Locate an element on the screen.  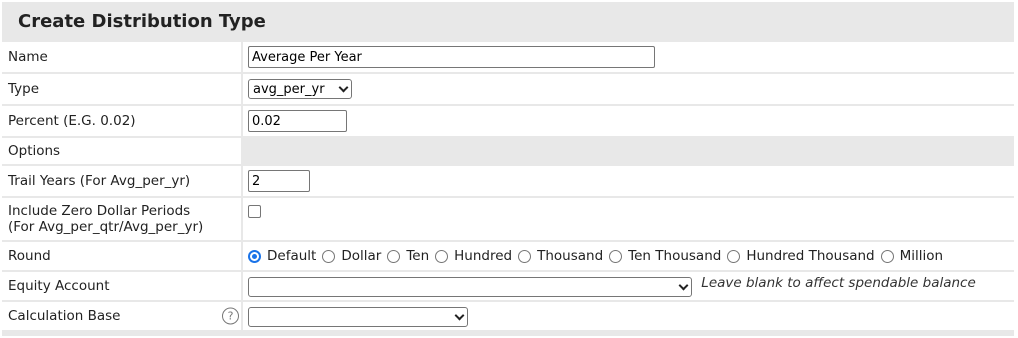
round-option-hundred: Hundred is located at coordinates (473, 256).